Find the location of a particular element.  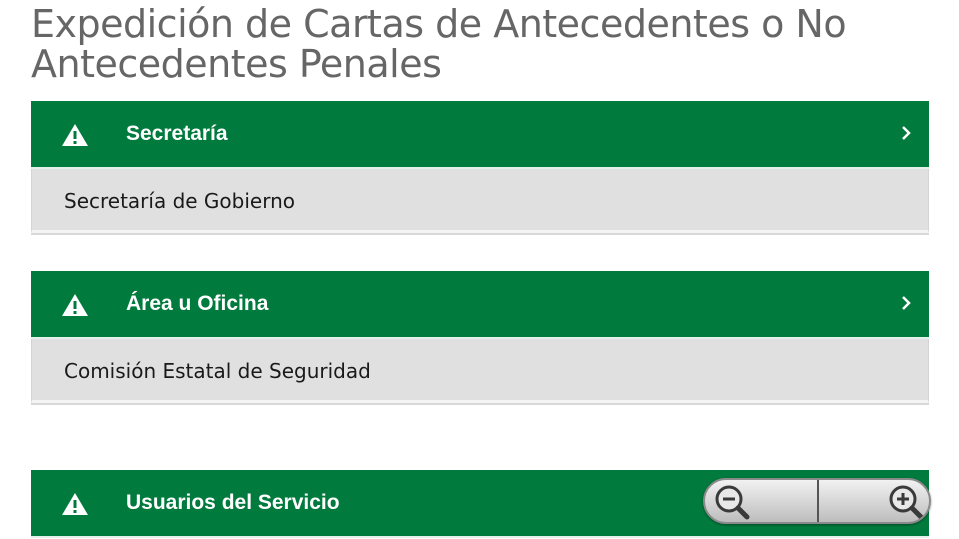

zoom-in-icon is located at coordinates (906, 502).